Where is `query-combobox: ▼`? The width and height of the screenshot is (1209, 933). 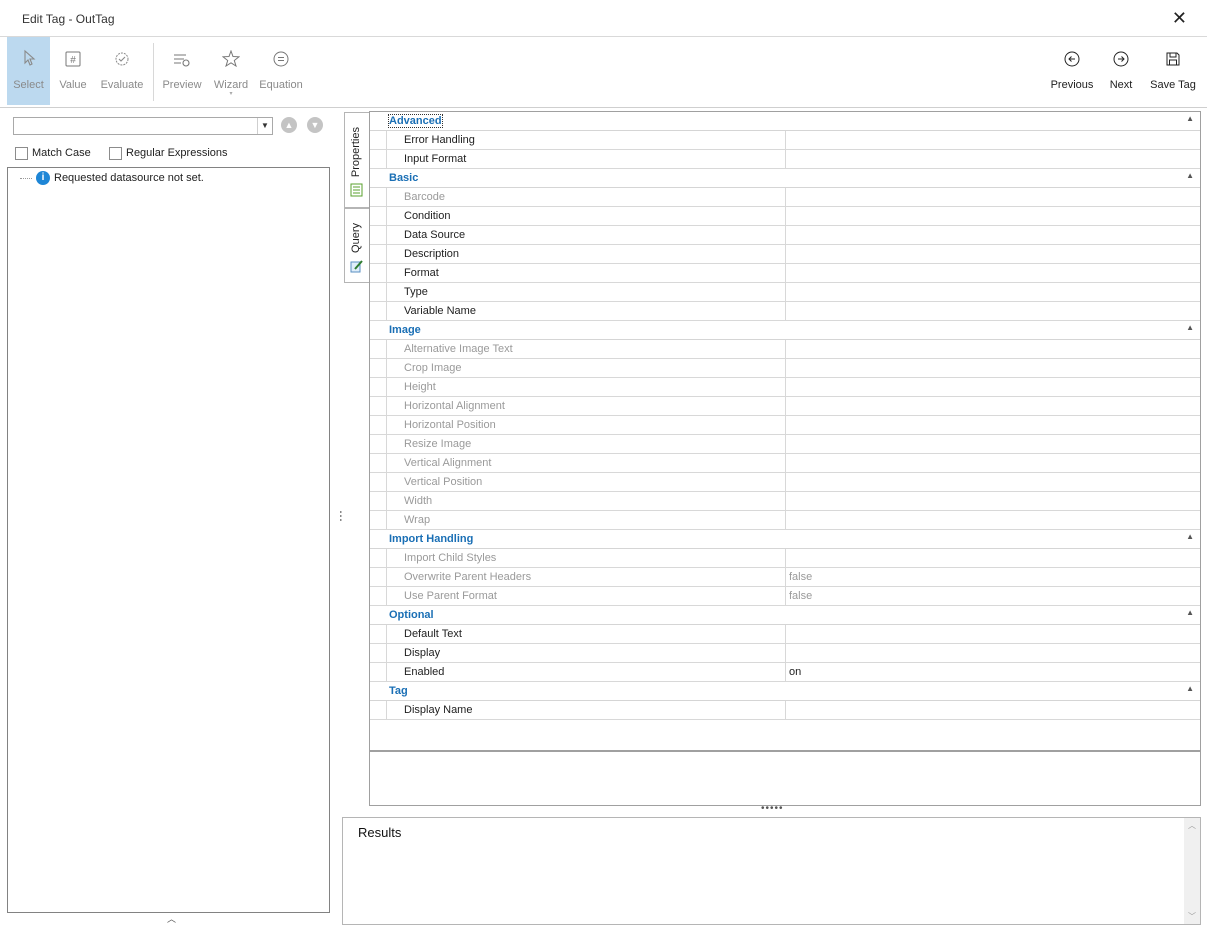
query-combobox: ▼ is located at coordinates (143, 126).